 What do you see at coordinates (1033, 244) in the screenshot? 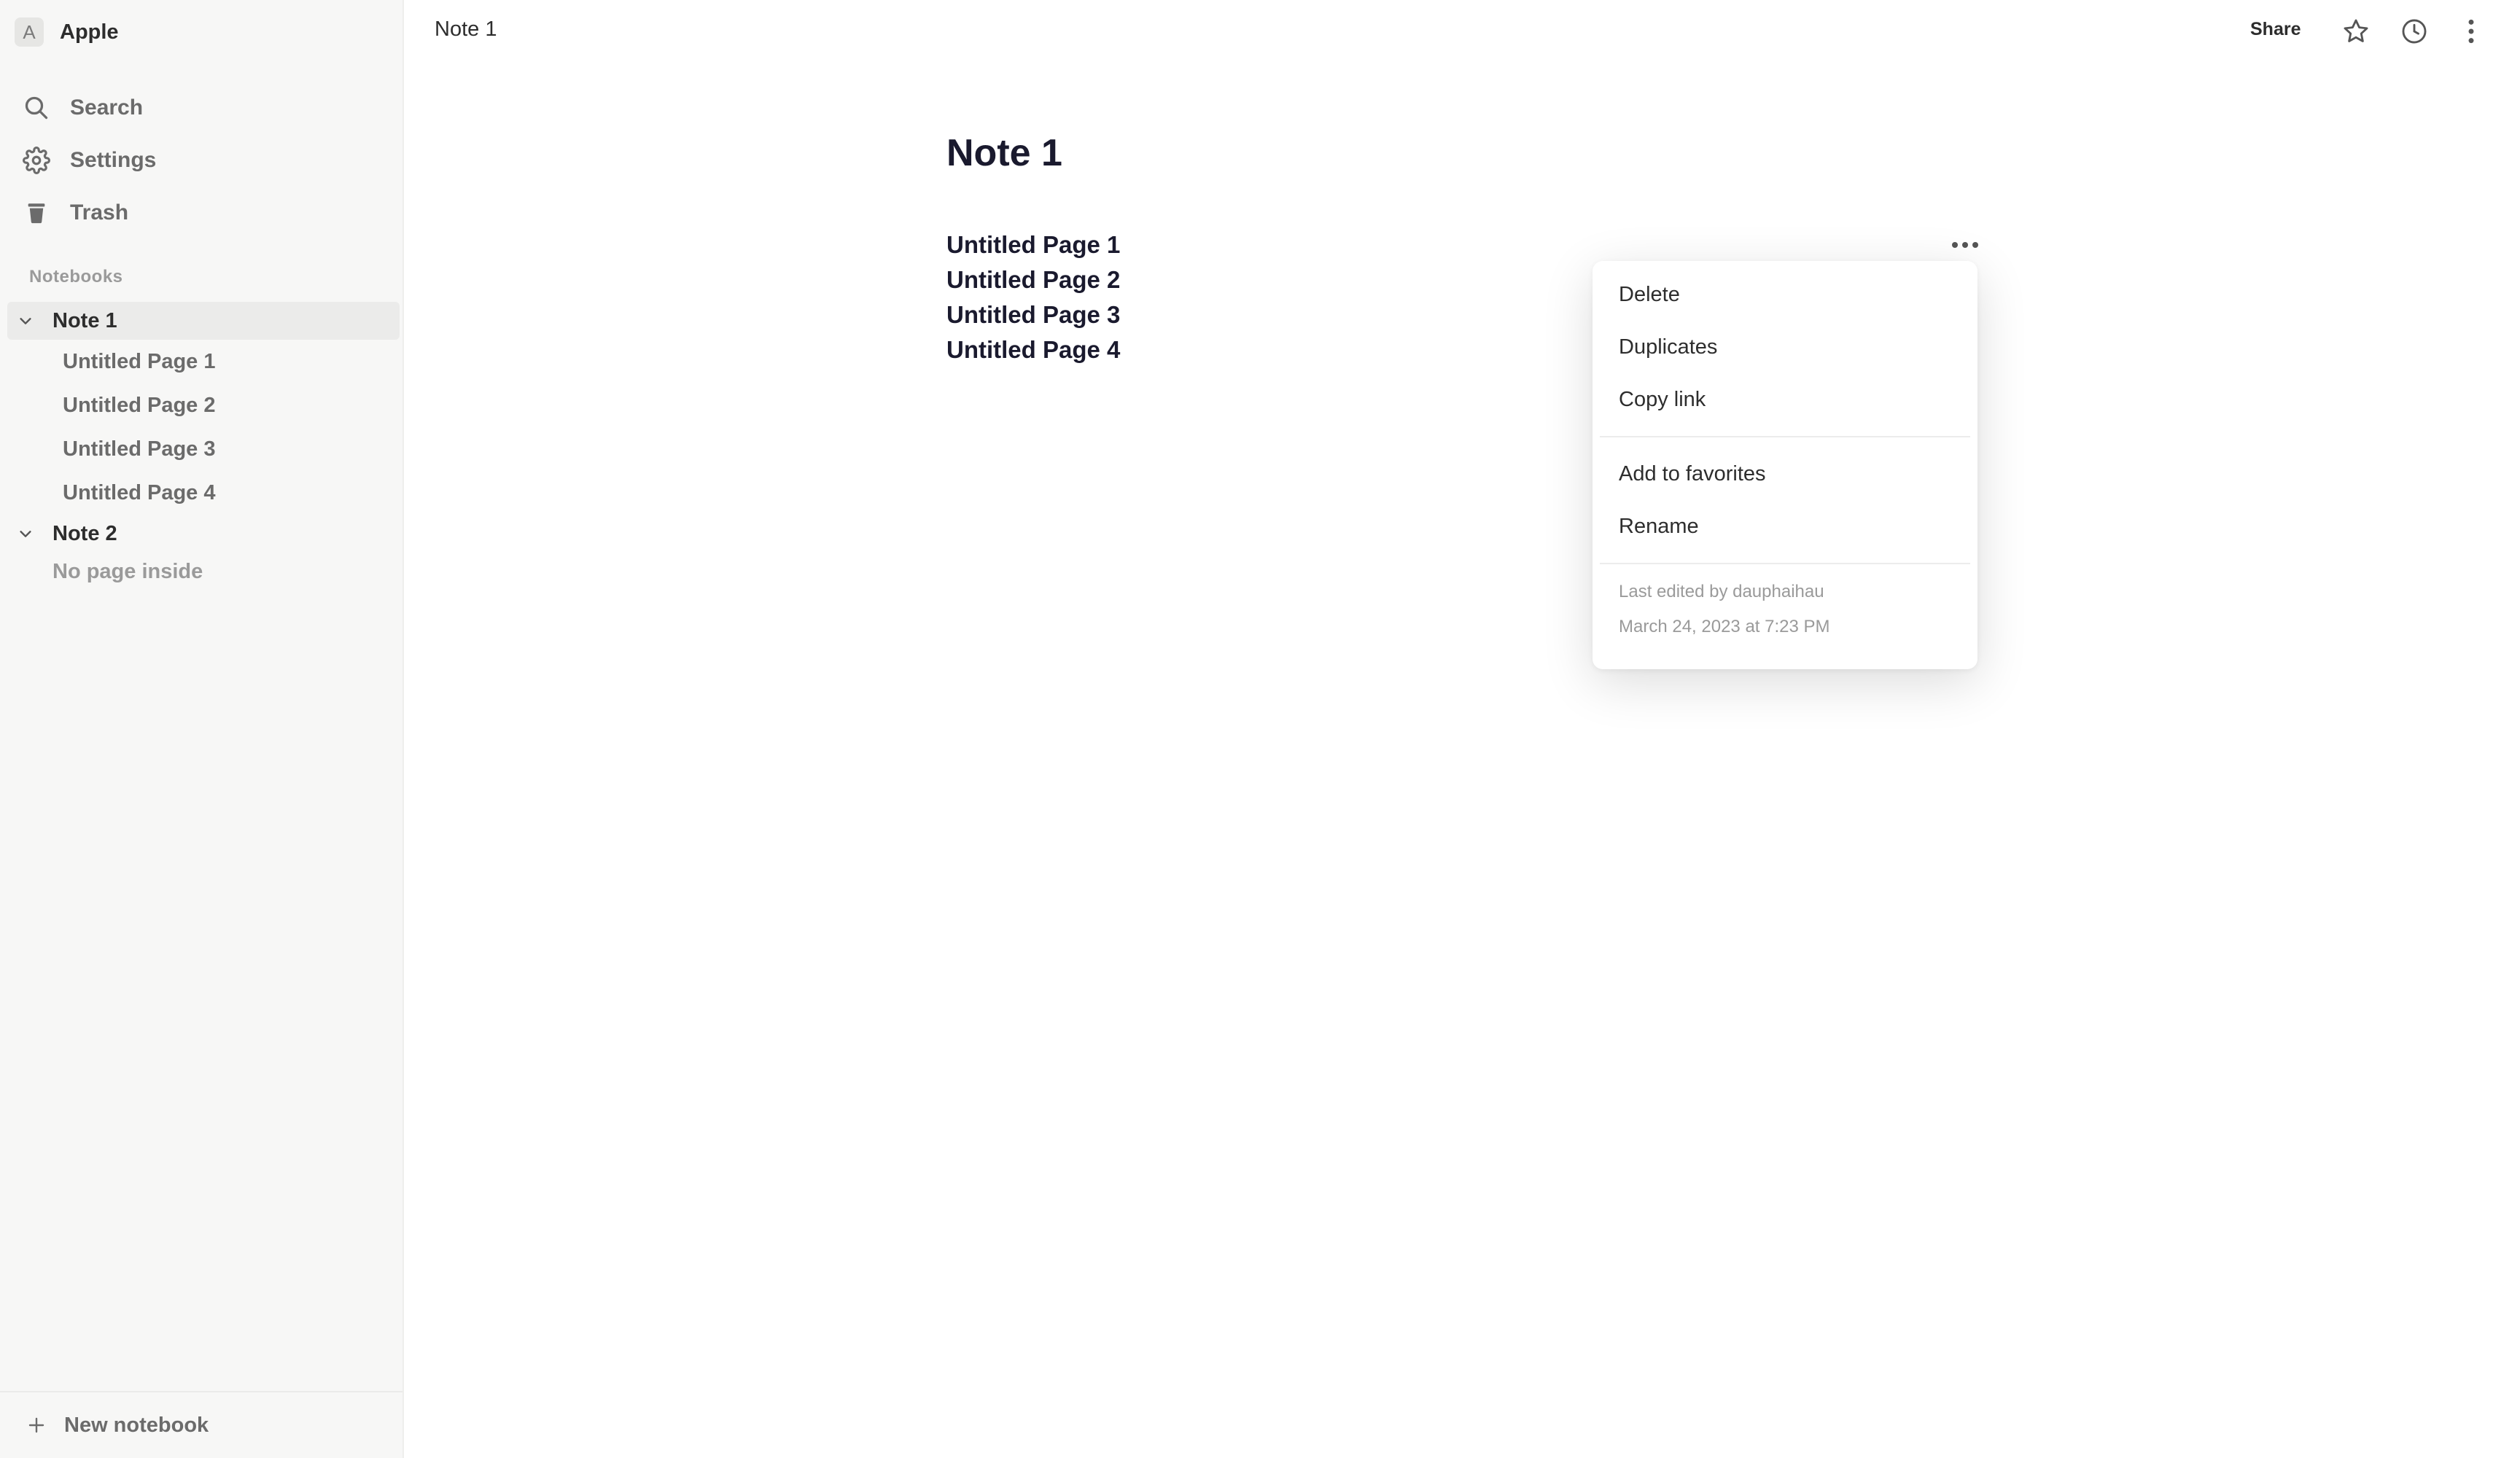
I see `document-page-link: Untitled Page 1` at bounding box center [1033, 244].